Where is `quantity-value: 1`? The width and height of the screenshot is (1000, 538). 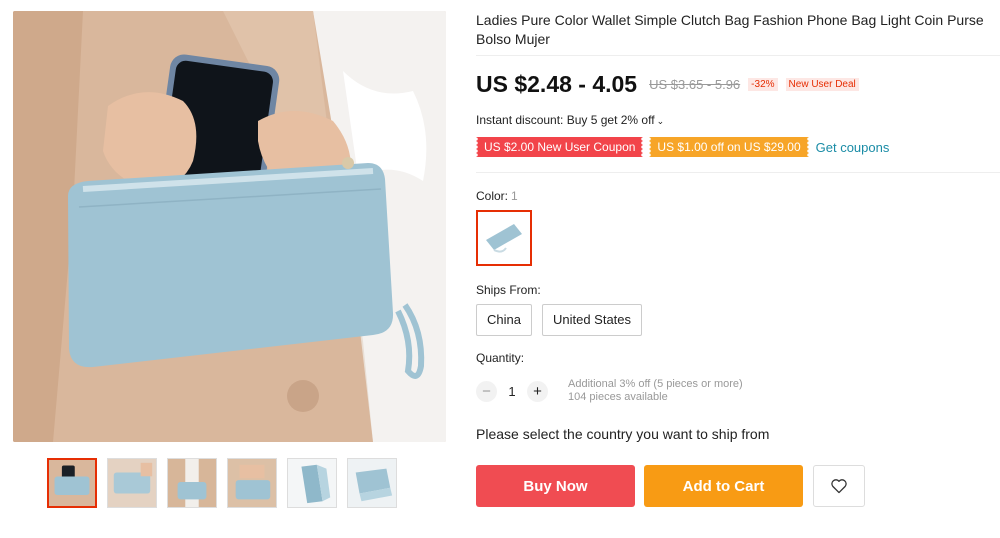 quantity-value: 1 is located at coordinates (512, 391).